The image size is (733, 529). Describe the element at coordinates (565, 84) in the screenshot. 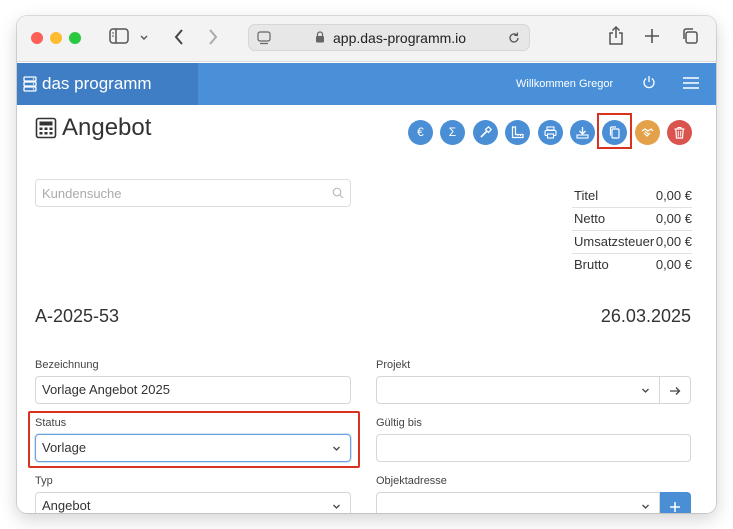

I see `welcome-text: Willkommen Gregor` at that location.